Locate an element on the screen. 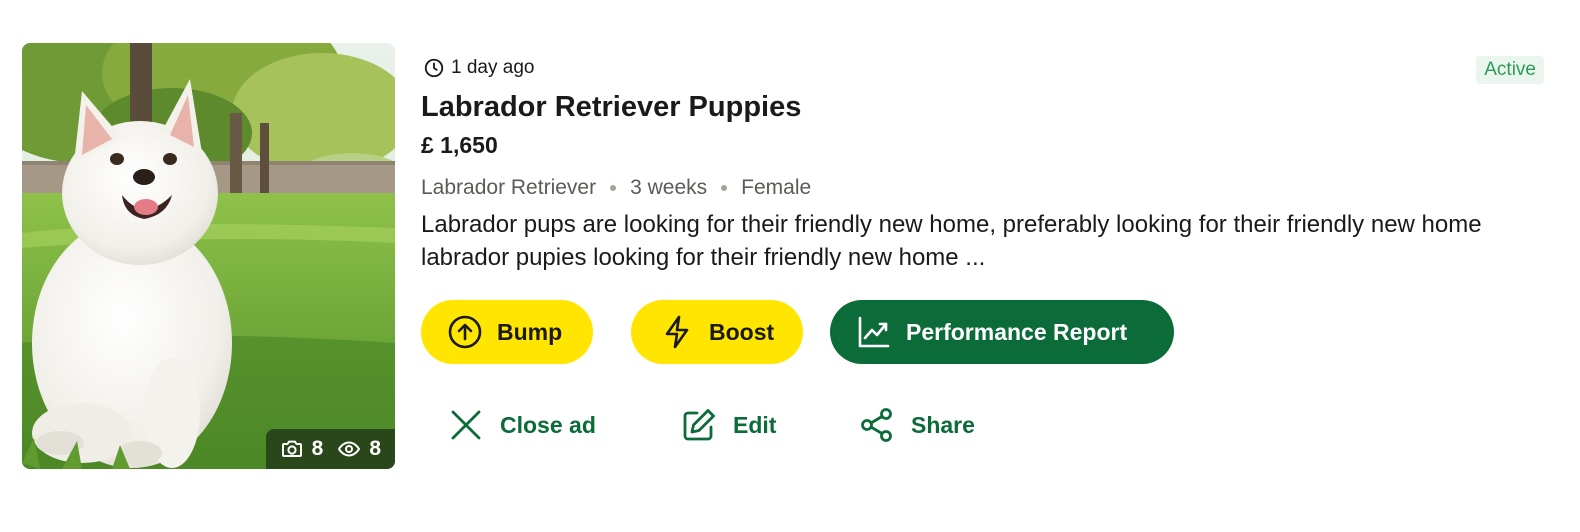 The width and height of the screenshot is (1580, 532). share-button: Share is located at coordinates (917, 425).